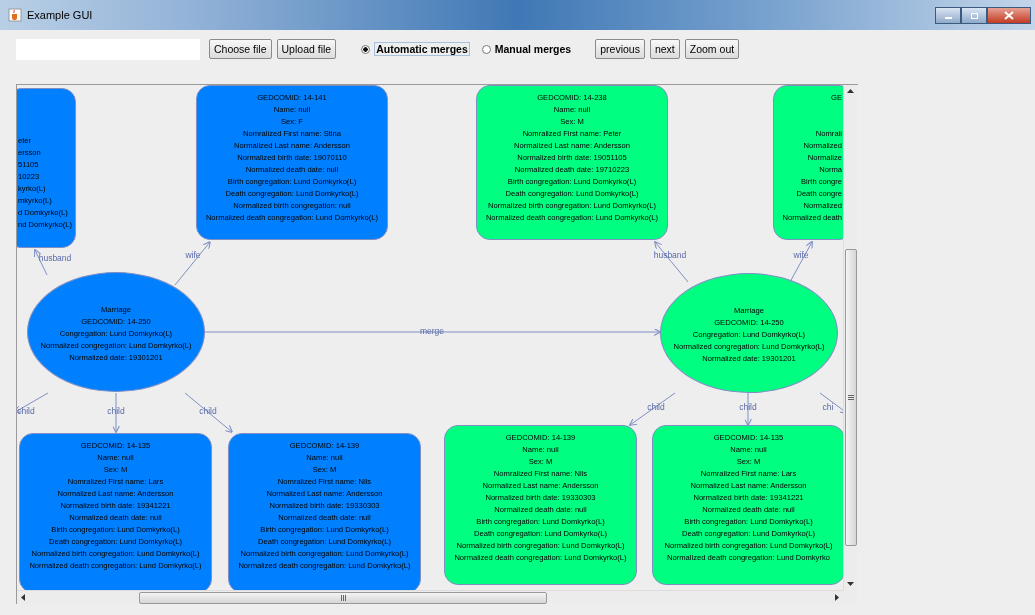 The image size is (1035, 615). I want to click on toolbar-button: Upload file, so click(306, 49).